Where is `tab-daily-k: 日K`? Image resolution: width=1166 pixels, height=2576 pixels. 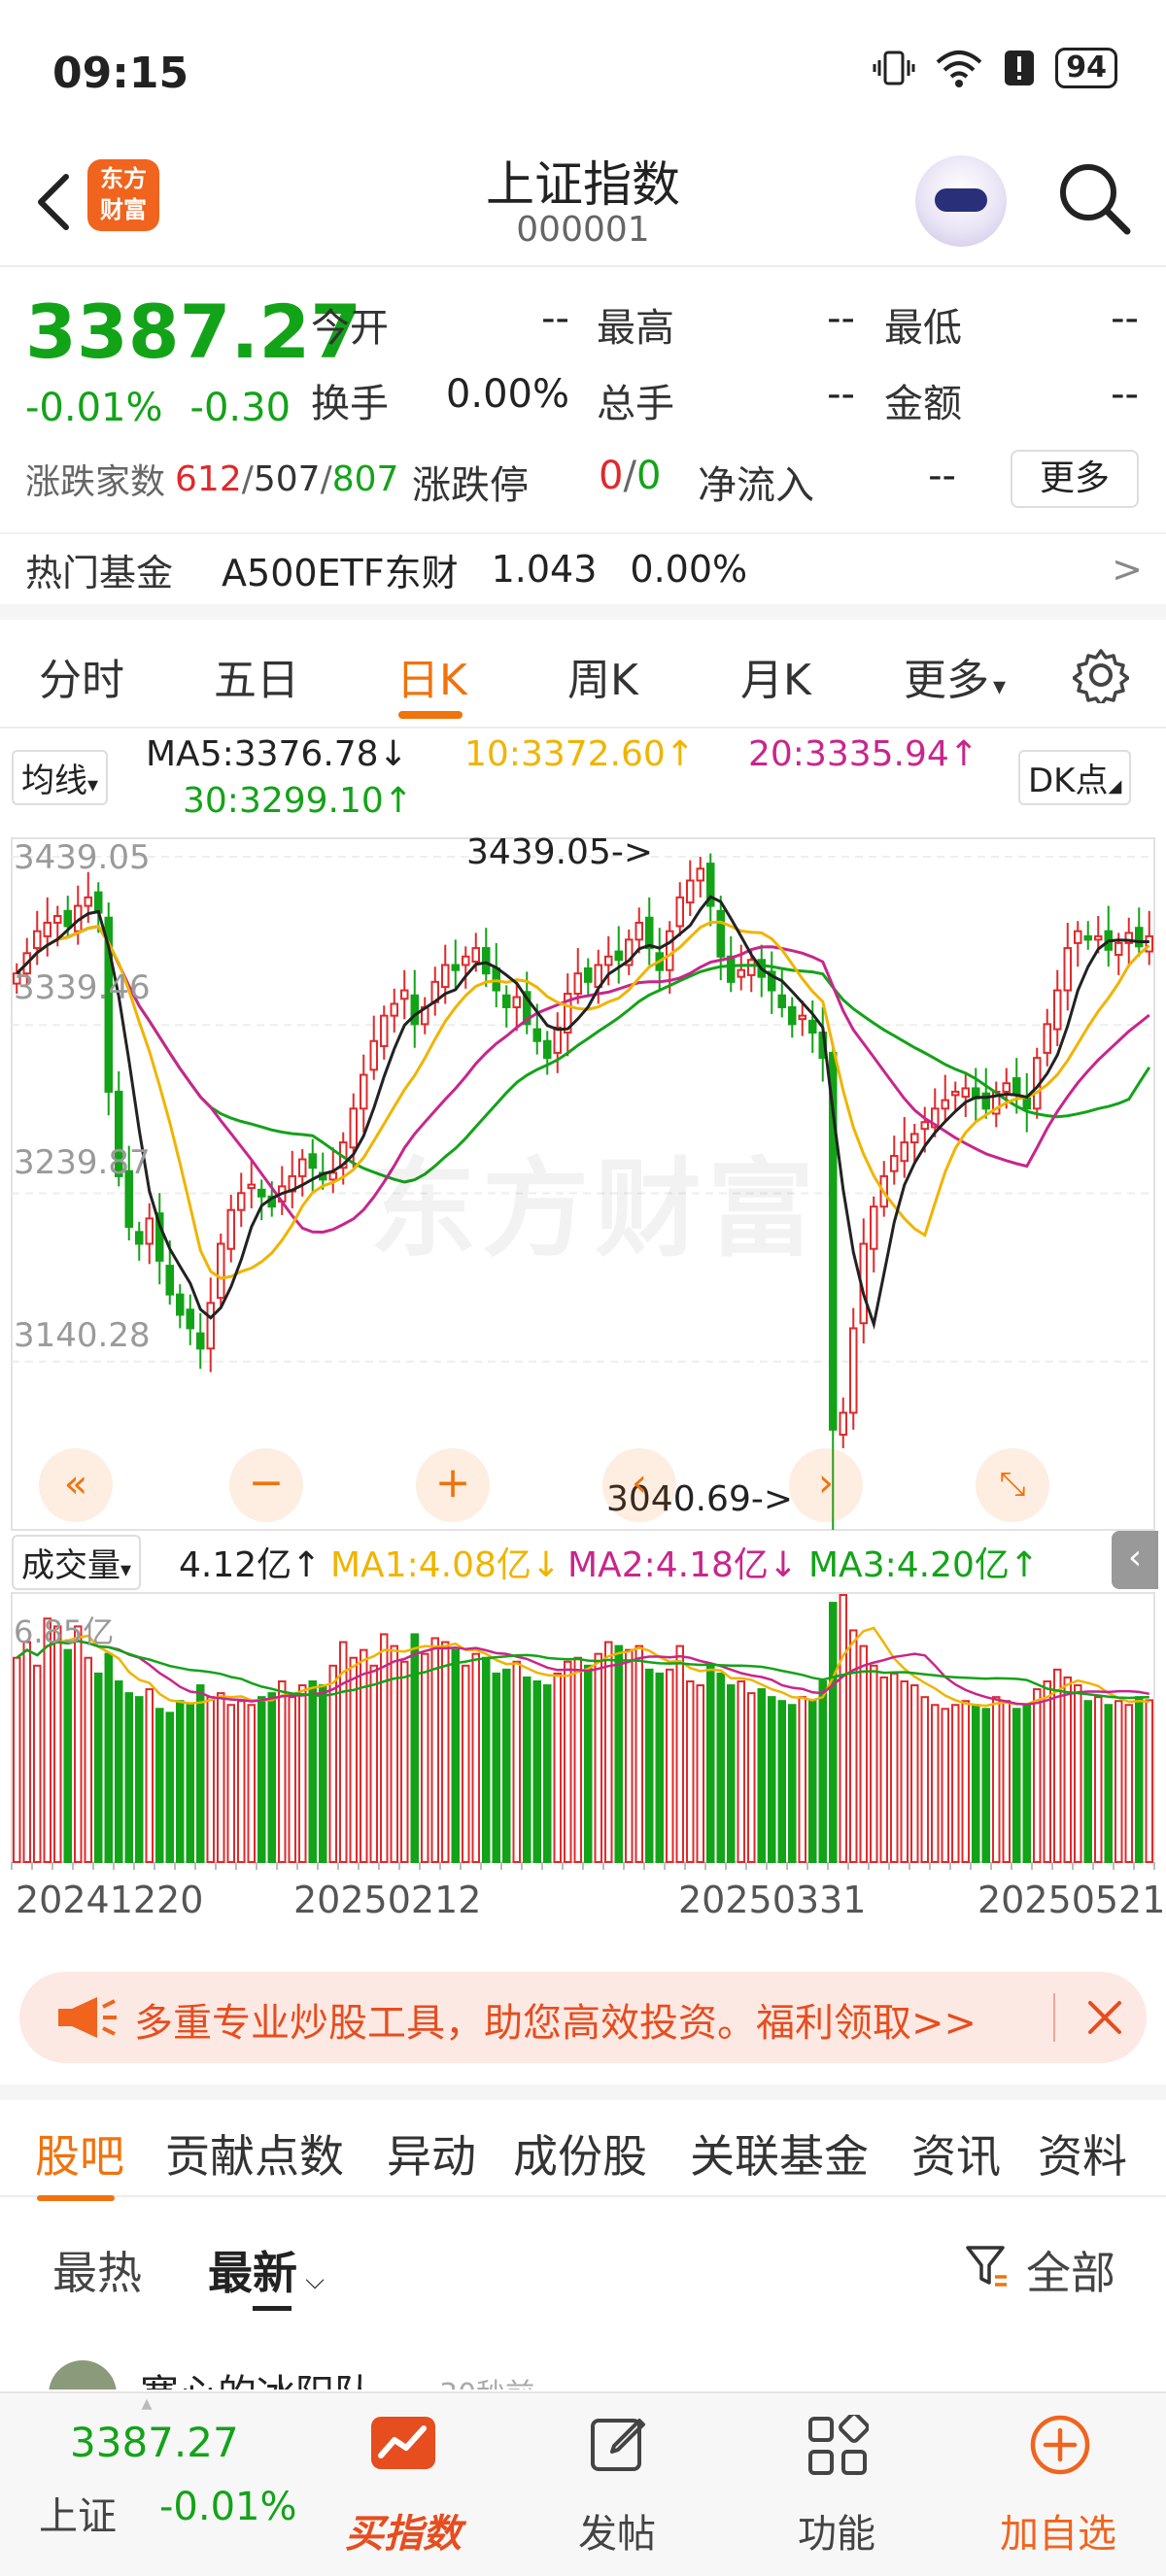
tab-daily-k: 日K is located at coordinates (431, 676).